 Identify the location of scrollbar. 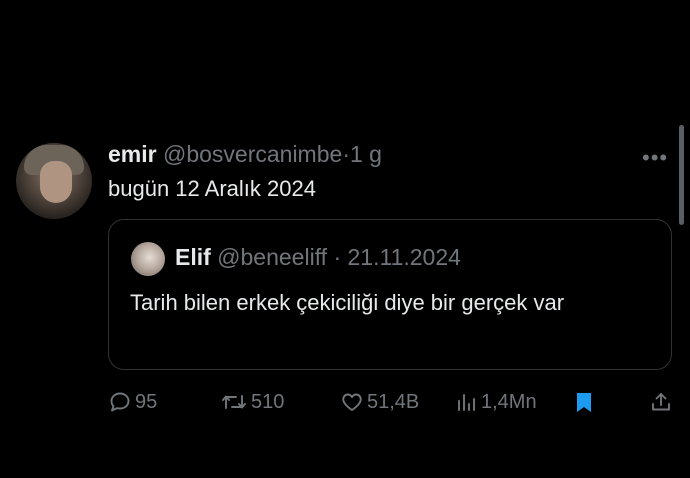
(681, 175).